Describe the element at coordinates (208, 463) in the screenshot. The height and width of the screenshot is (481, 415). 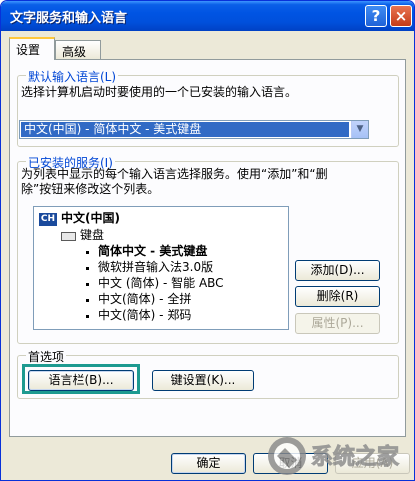
I see `ok-button: 确定` at that location.